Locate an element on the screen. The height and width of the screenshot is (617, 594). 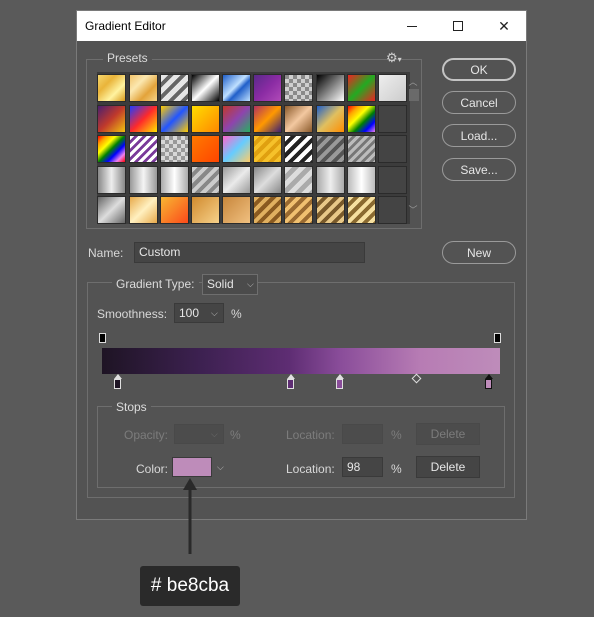
opacity-label: Opacity: is located at coordinates (146, 435).